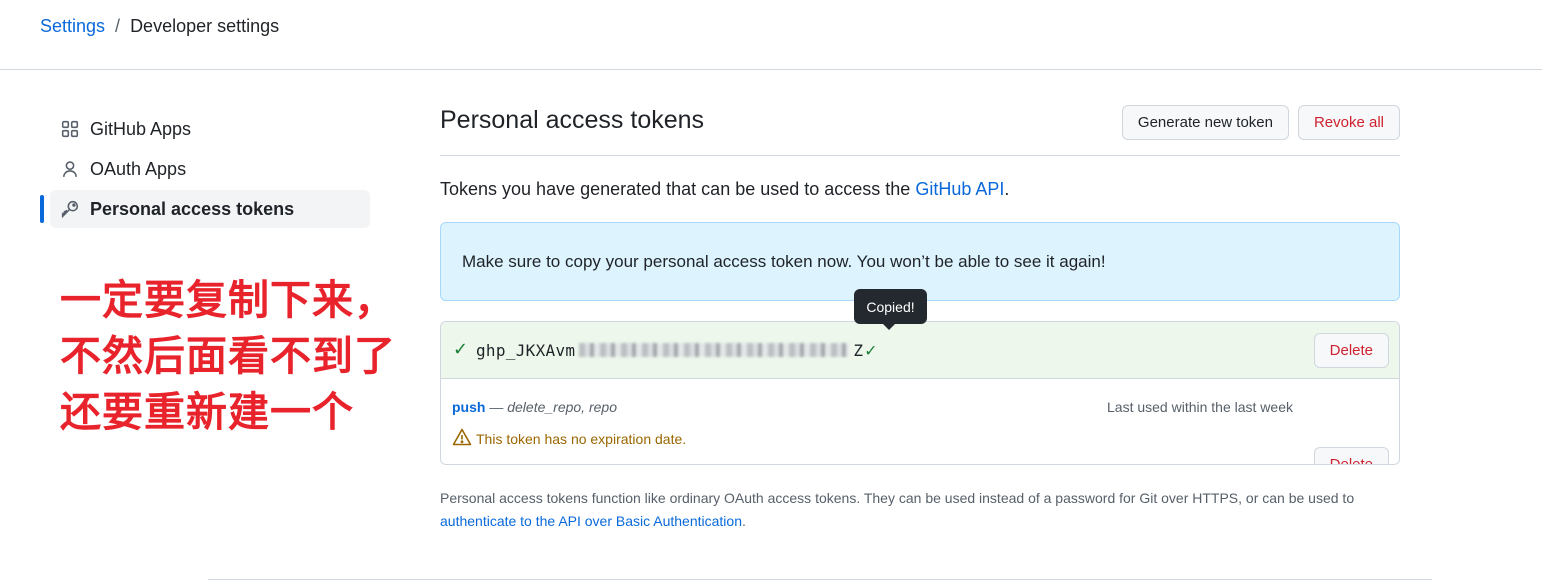 Image resolution: width=1542 pixels, height=585 pixels. What do you see at coordinates (1348, 122) in the screenshot?
I see `revoke-all-button: Revoke all` at bounding box center [1348, 122].